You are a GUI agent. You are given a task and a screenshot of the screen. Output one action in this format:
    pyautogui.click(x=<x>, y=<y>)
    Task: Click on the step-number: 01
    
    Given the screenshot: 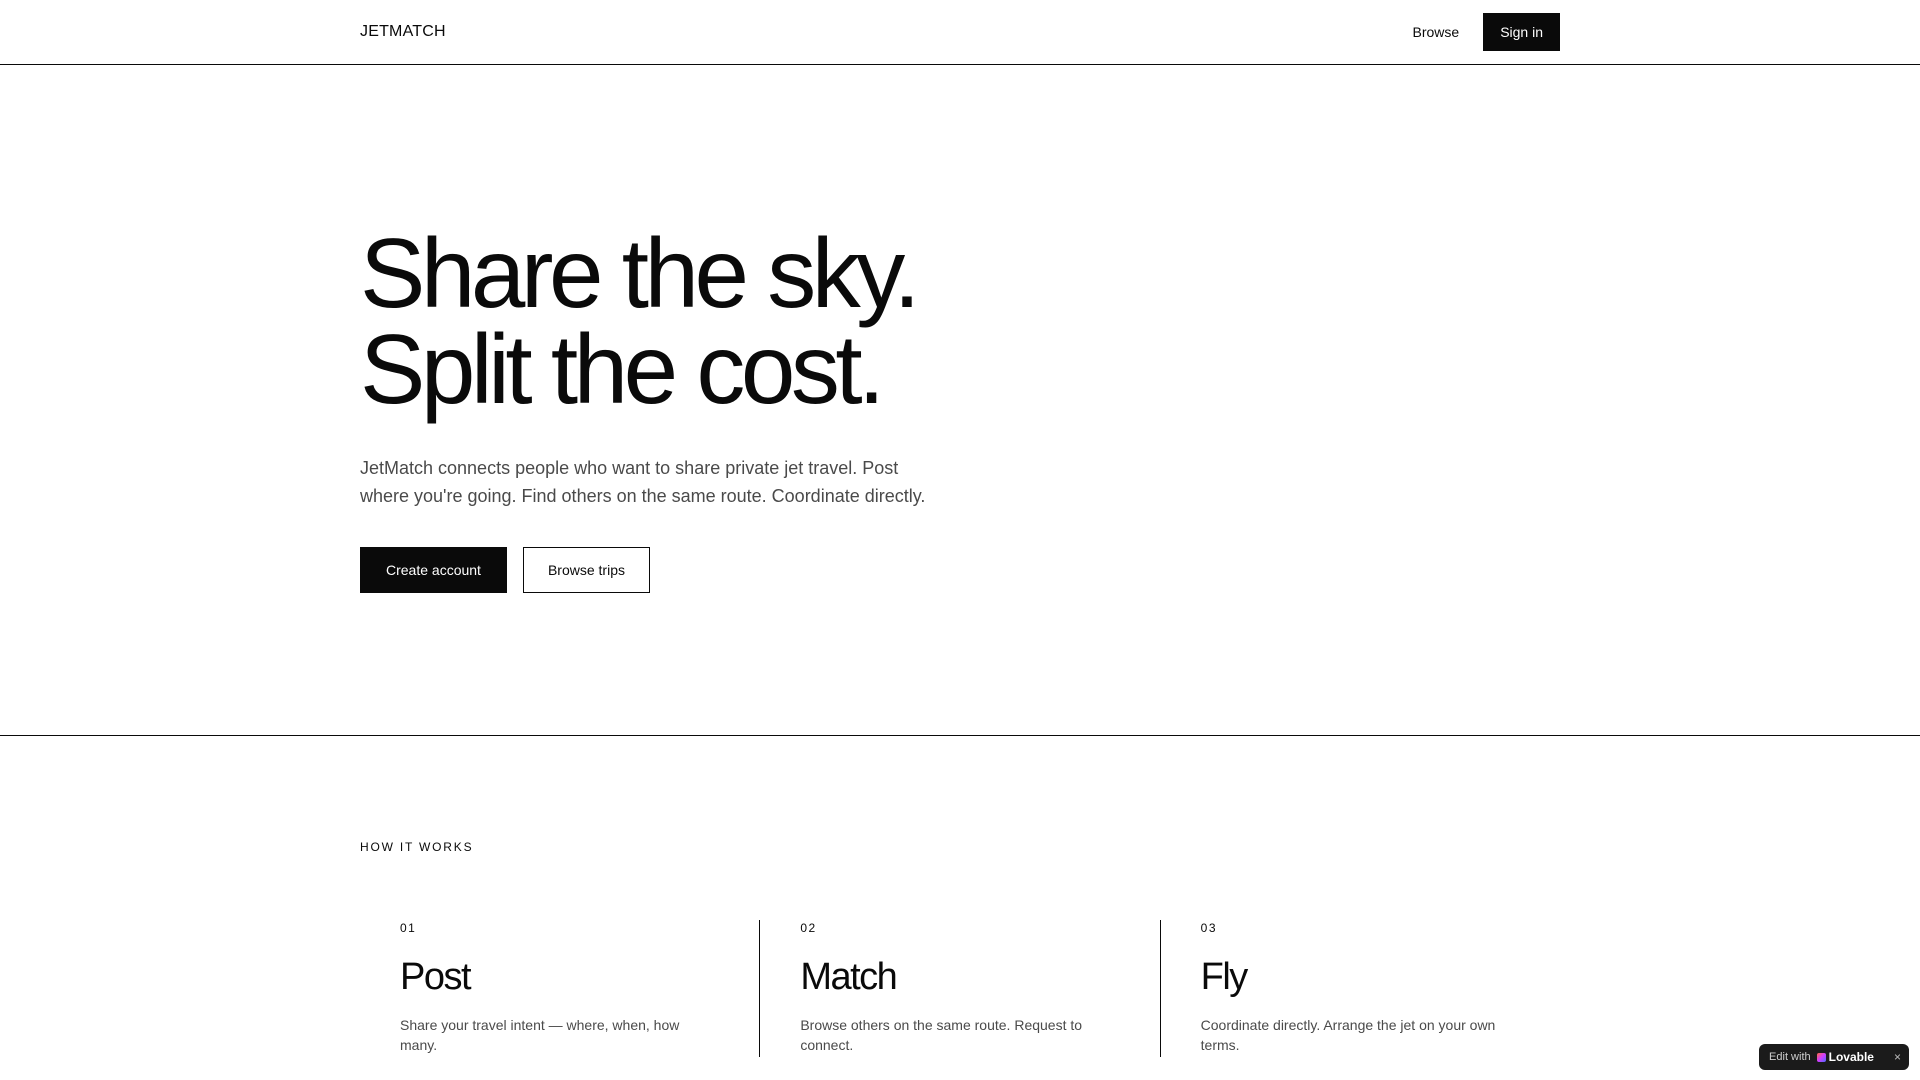 What is the action you would take?
    pyautogui.click(x=408, y=928)
    